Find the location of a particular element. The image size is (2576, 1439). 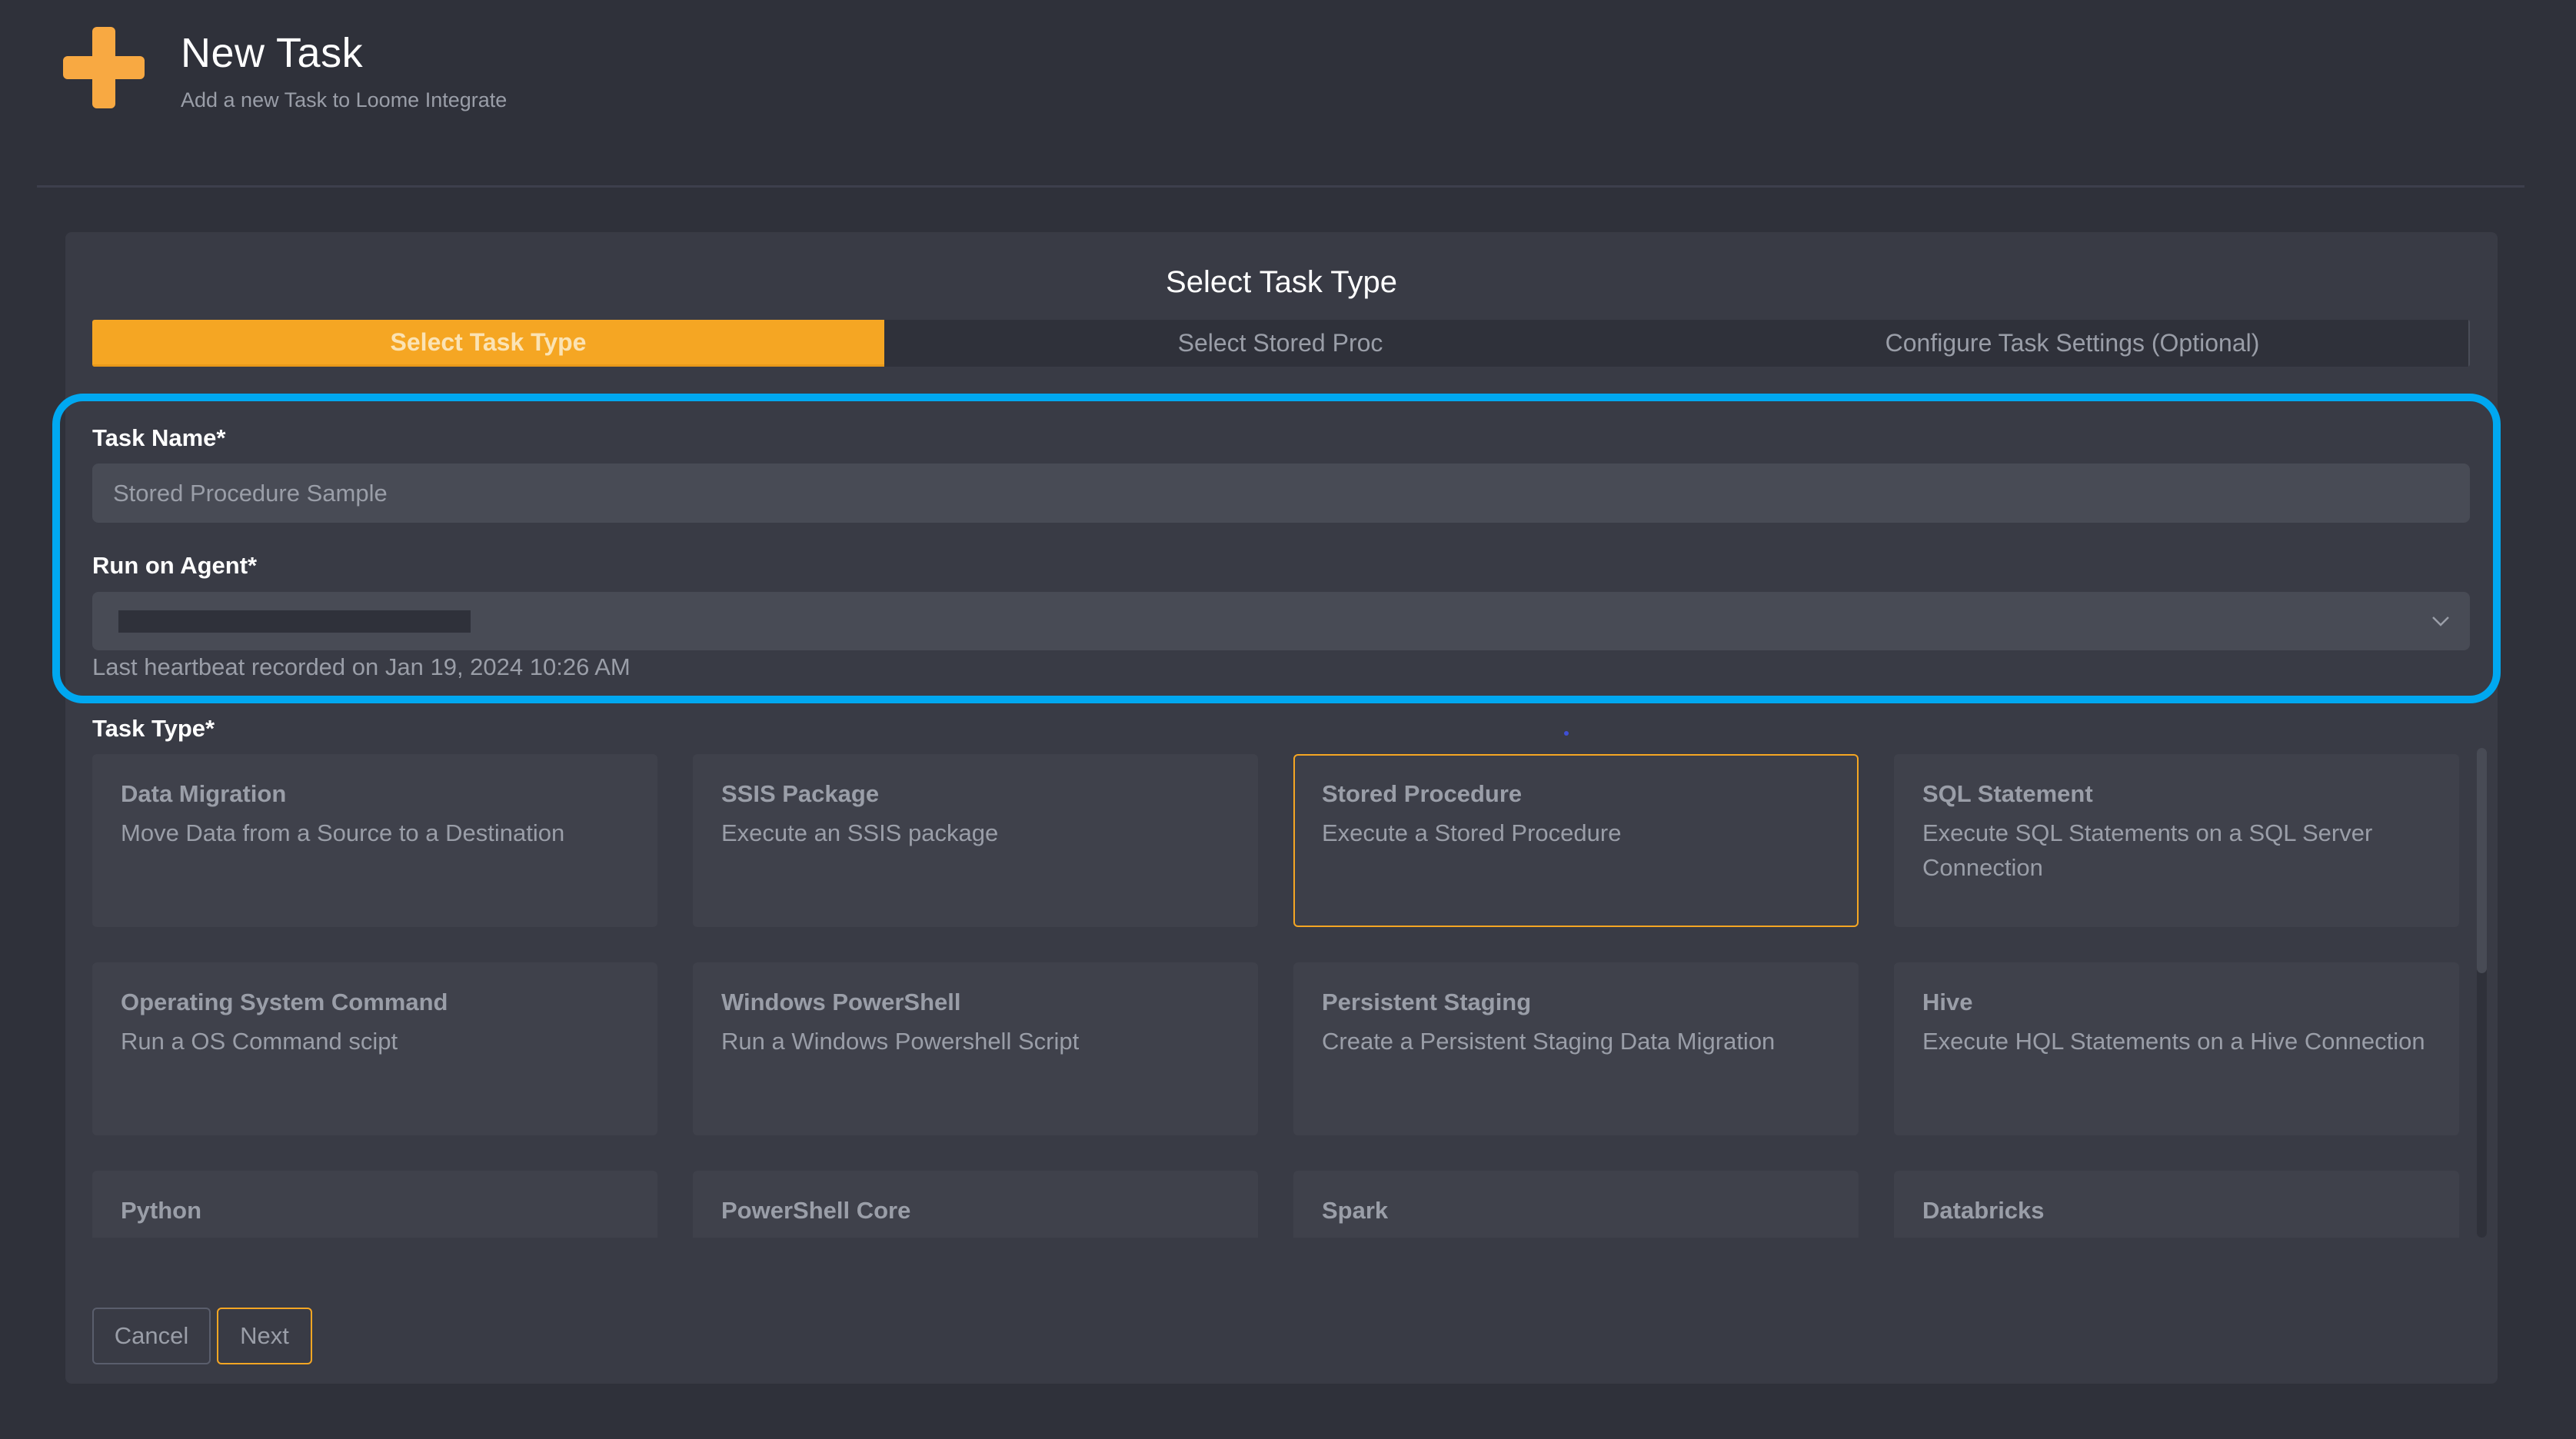

cursor-dot is located at coordinates (1567, 733).